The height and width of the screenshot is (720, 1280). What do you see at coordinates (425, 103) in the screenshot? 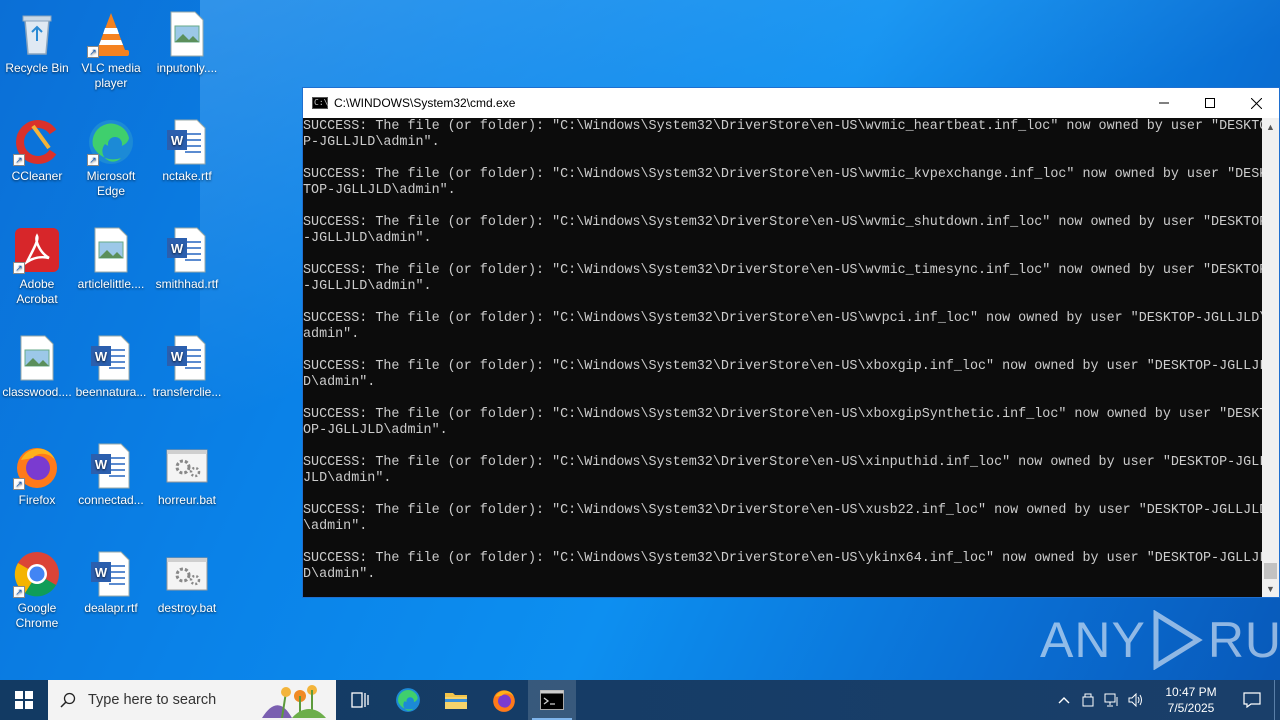
I see `window-title: C:\WINDOWS\System32\cmd.exe` at bounding box center [425, 103].